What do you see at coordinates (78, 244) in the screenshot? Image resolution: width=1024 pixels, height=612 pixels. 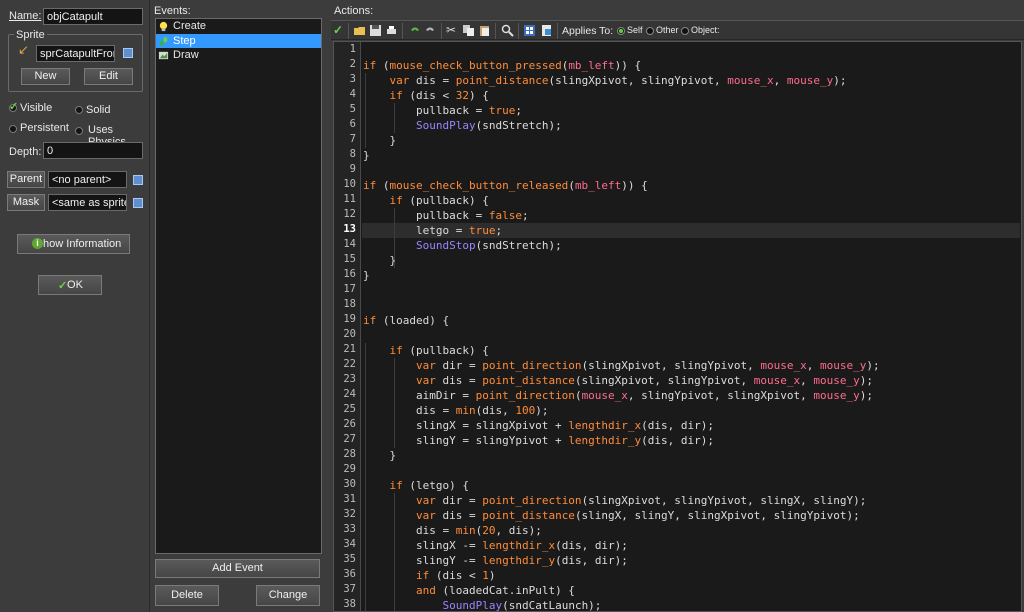 I see `show-information-label: Show Information` at bounding box center [78, 244].